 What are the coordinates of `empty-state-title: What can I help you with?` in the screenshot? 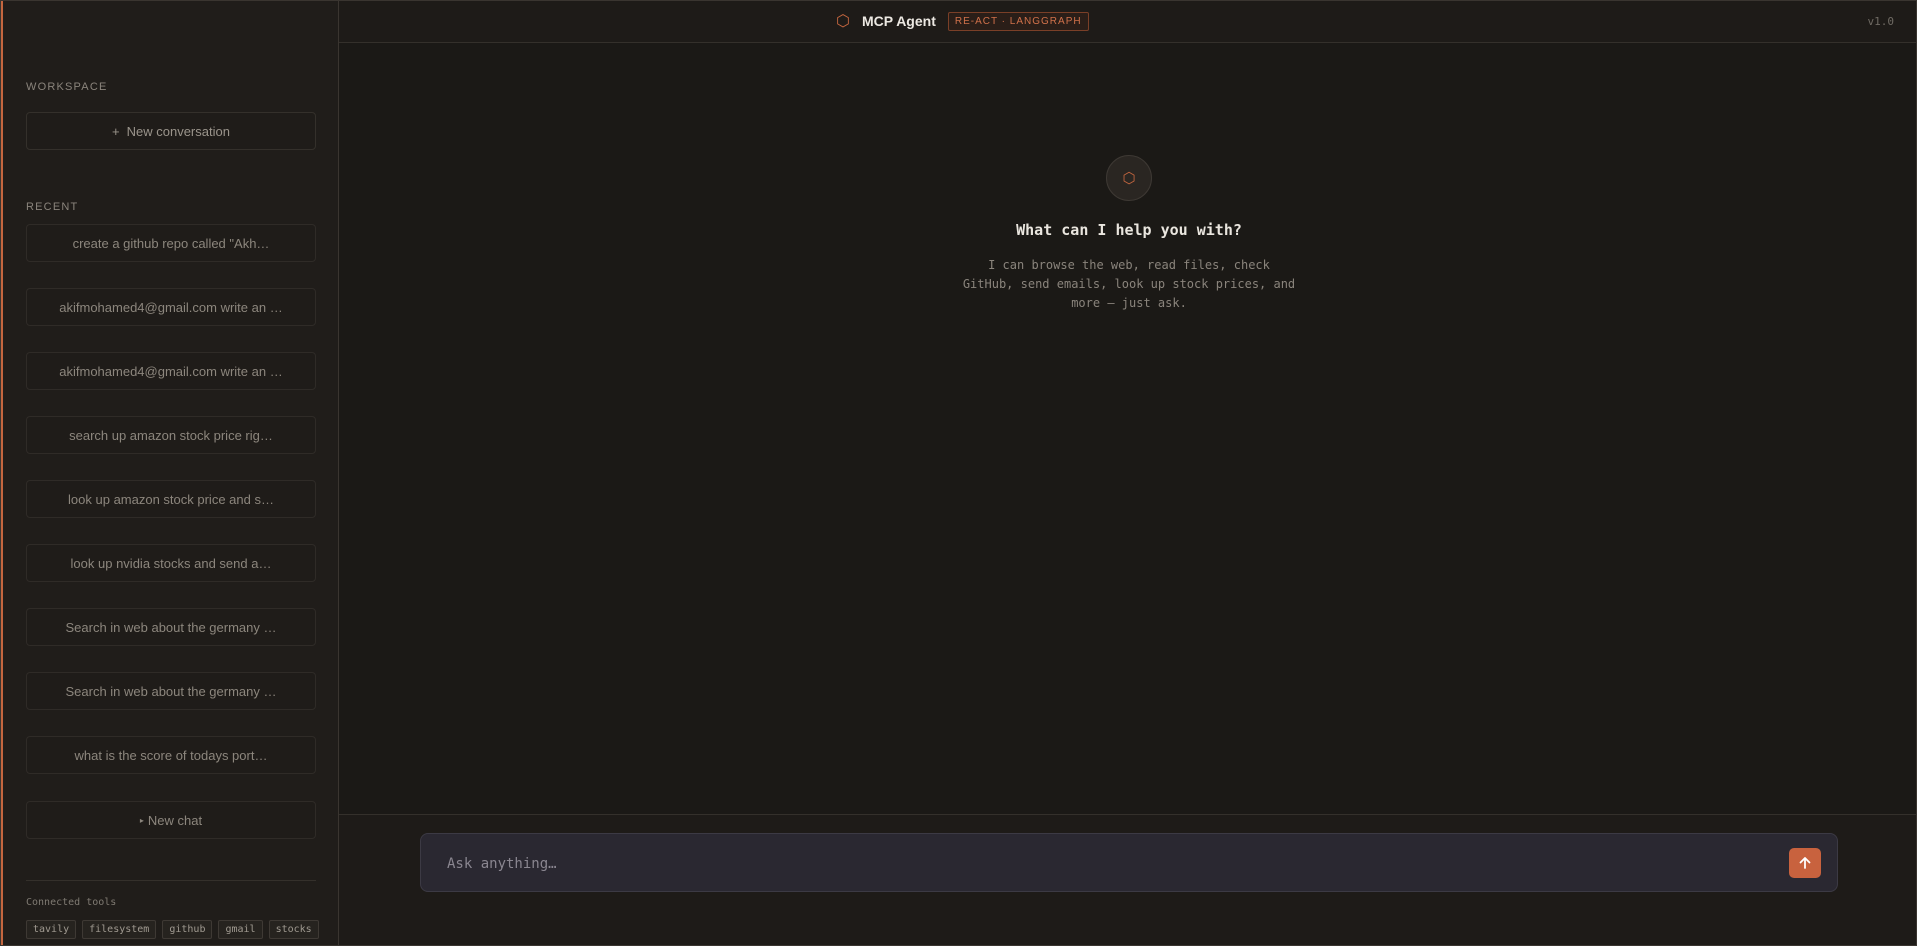 It's located at (1129, 230).